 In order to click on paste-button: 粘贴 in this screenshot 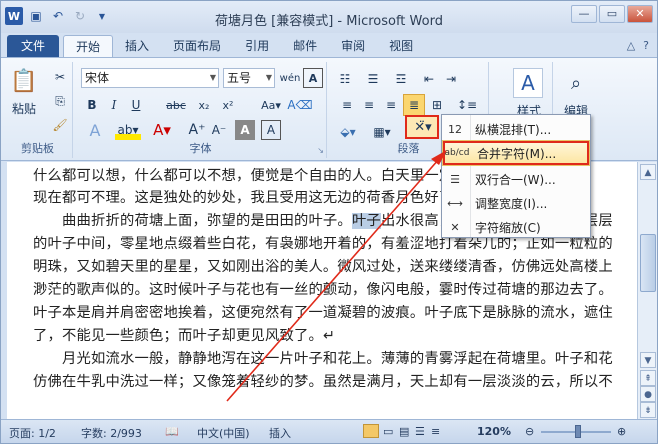, I will do `click(24, 108)`.